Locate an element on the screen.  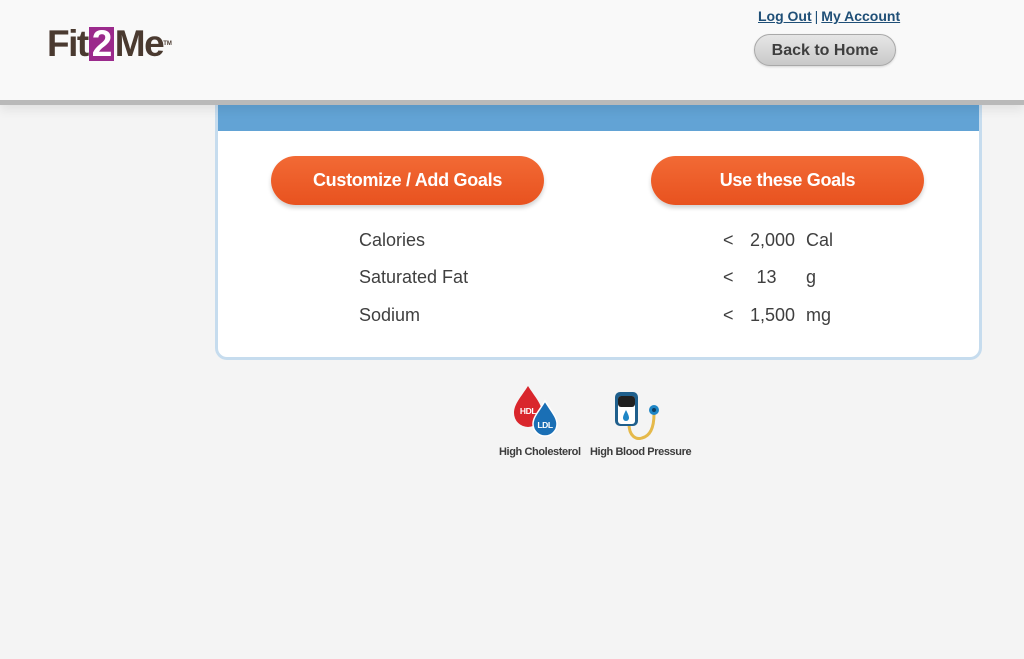
goal-value: 13 is located at coordinates (766, 277).